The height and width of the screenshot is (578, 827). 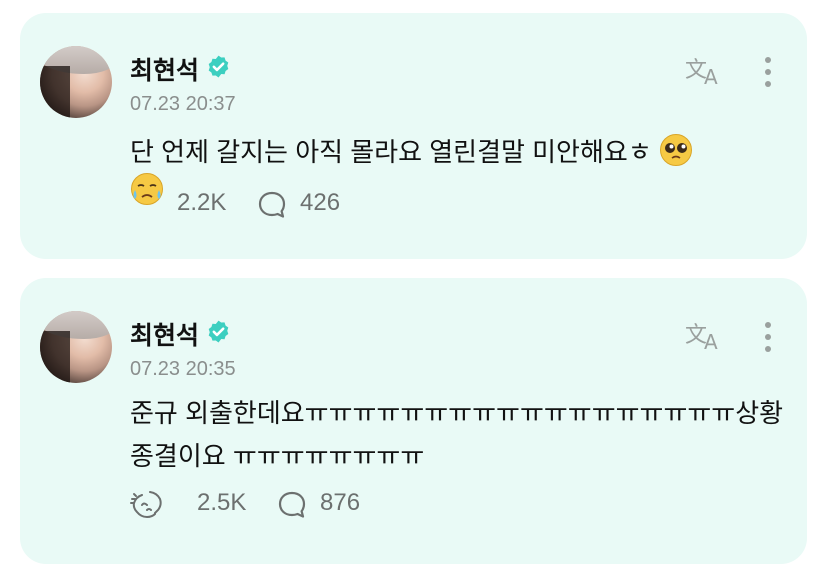 I want to click on post-text: 단 언제 갈지는 아직 몰라요 열린결말 미안해요ㅎ, so click(x=411, y=152).